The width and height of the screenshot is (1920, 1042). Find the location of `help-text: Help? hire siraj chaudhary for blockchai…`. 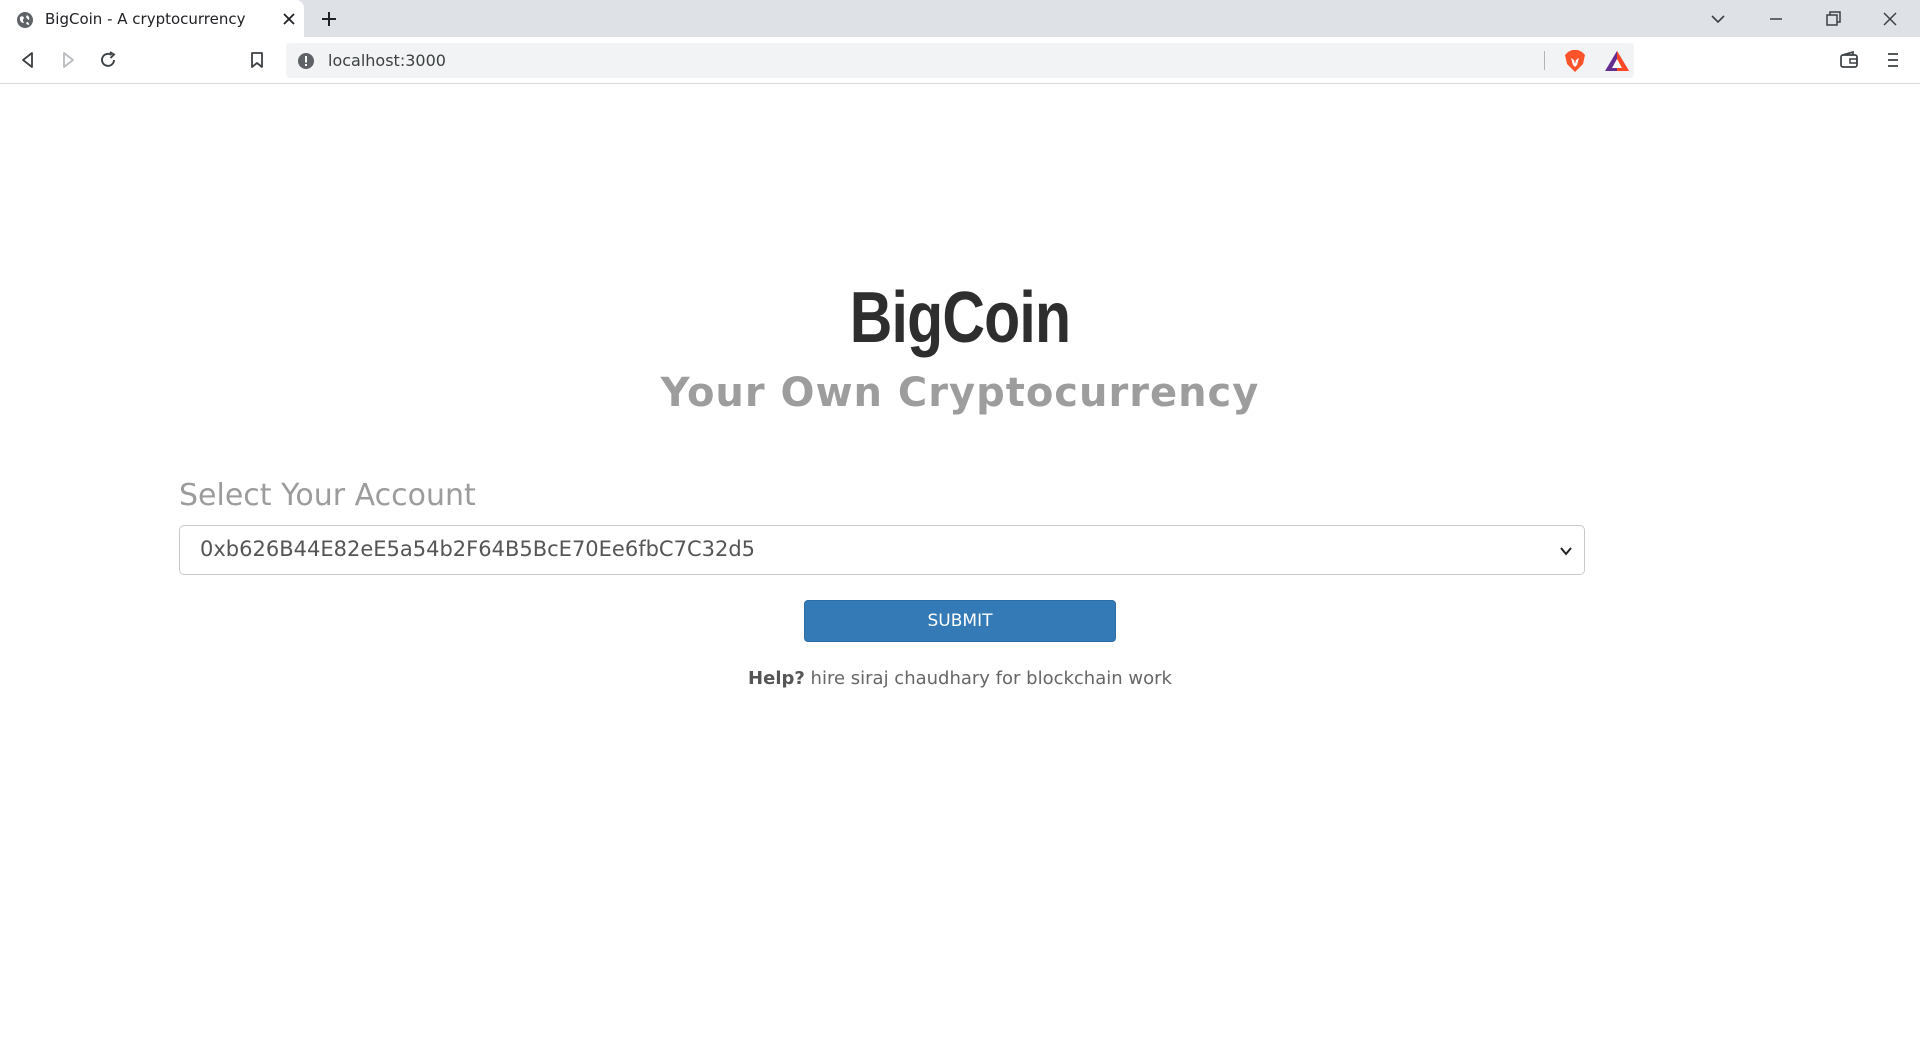

help-text: Help? hire siraj chaudhary for blockchai… is located at coordinates (960, 678).